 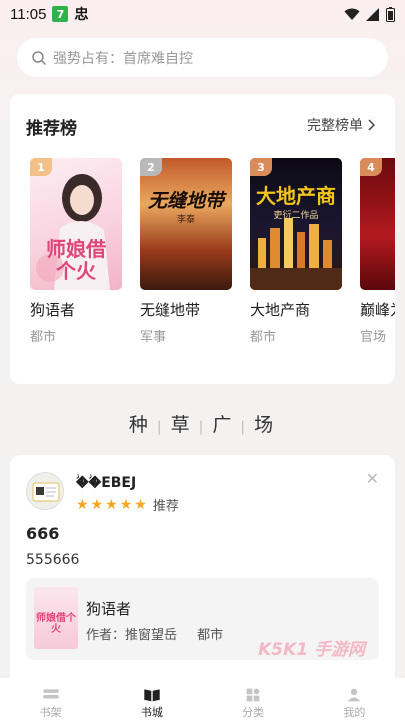 What do you see at coordinates (81, 15) in the screenshot?
I see `notification-app-icon: 忠` at bounding box center [81, 15].